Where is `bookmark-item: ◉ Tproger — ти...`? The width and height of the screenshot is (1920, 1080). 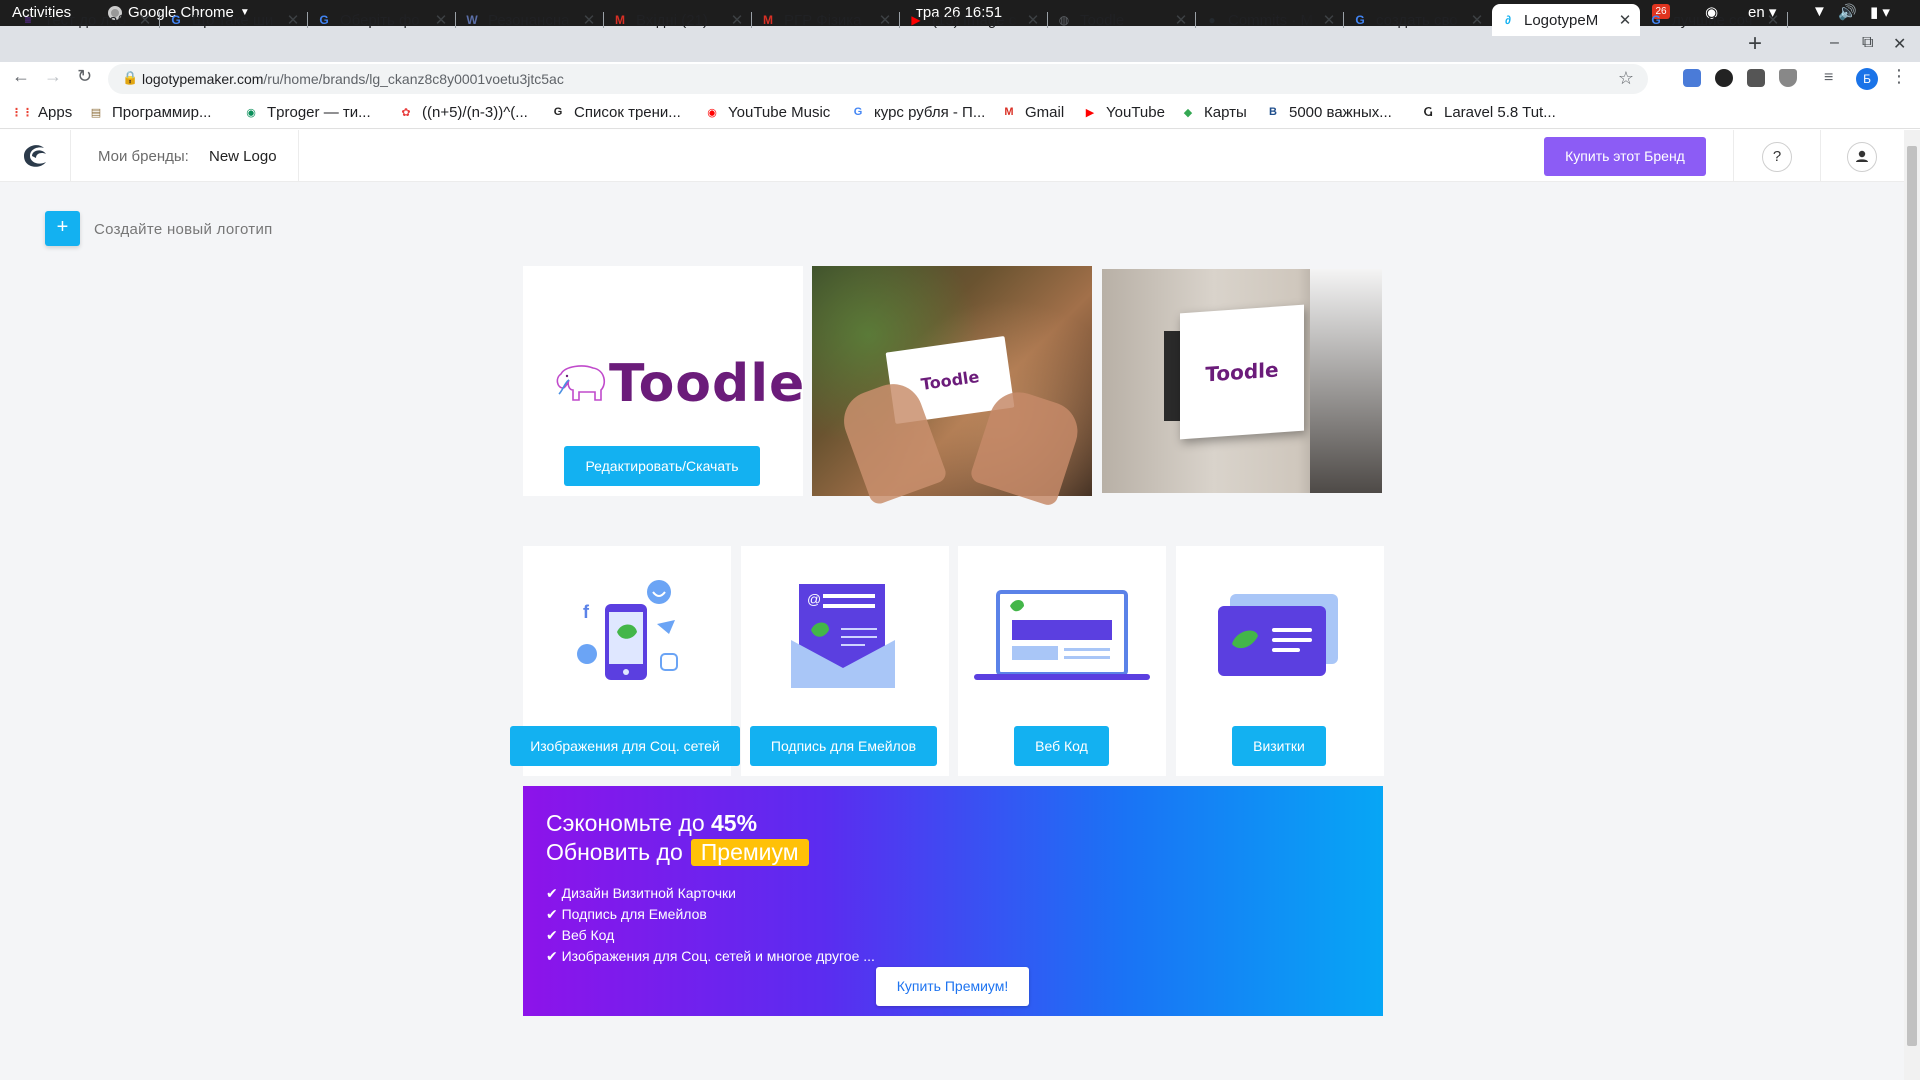 bookmark-item: ◉ Tproger — ти... is located at coordinates (306, 112).